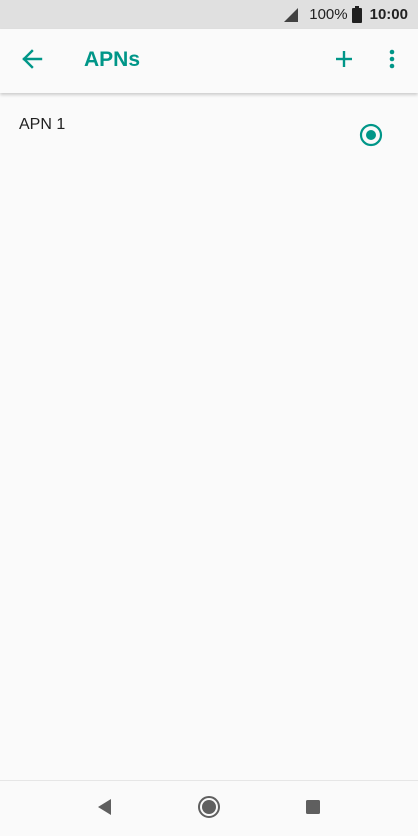 Image resolution: width=418 pixels, height=836 pixels. Describe the element at coordinates (388, 14) in the screenshot. I see `clock: 10:00` at that location.